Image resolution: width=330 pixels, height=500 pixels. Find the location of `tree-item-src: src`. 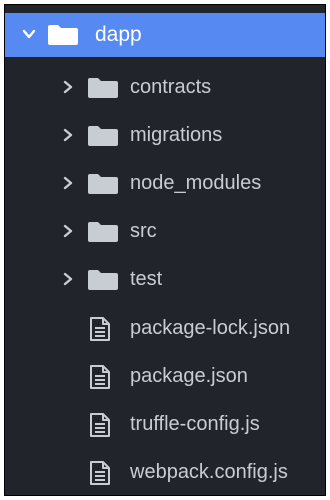

tree-item-src: src is located at coordinates (165, 231).